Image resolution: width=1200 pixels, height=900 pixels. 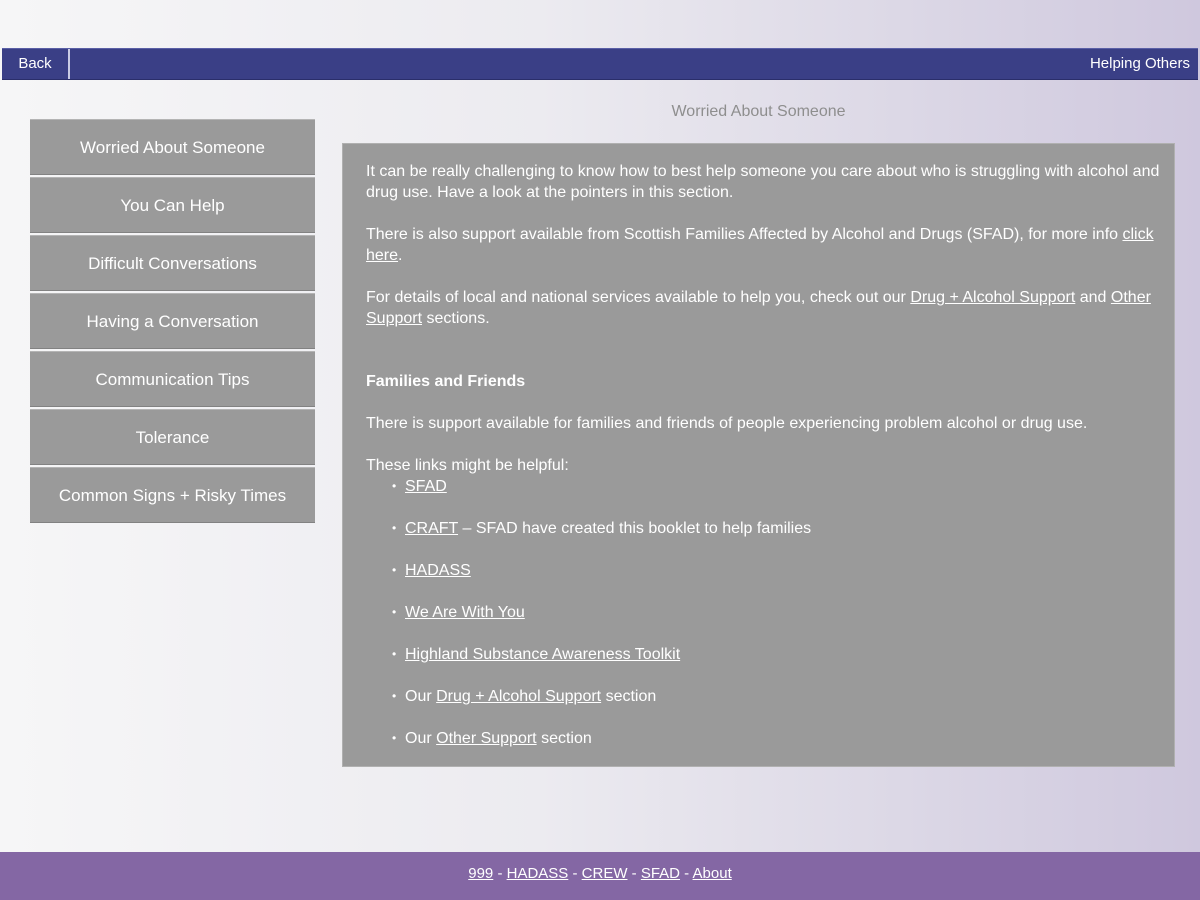 What do you see at coordinates (758, 111) in the screenshot?
I see `page-title: Worried About Someone` at bounding box center [758, 111].